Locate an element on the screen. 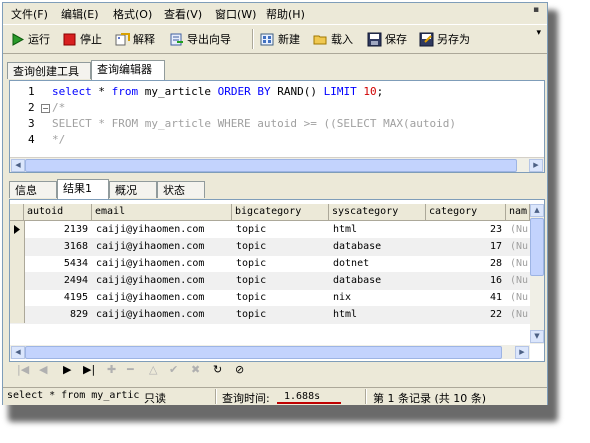 This screenshot has height=443, width=590. table-row: 3168 caiji@yihaomen.com topic database 17 (Nu is located at coordinates (270, 247).